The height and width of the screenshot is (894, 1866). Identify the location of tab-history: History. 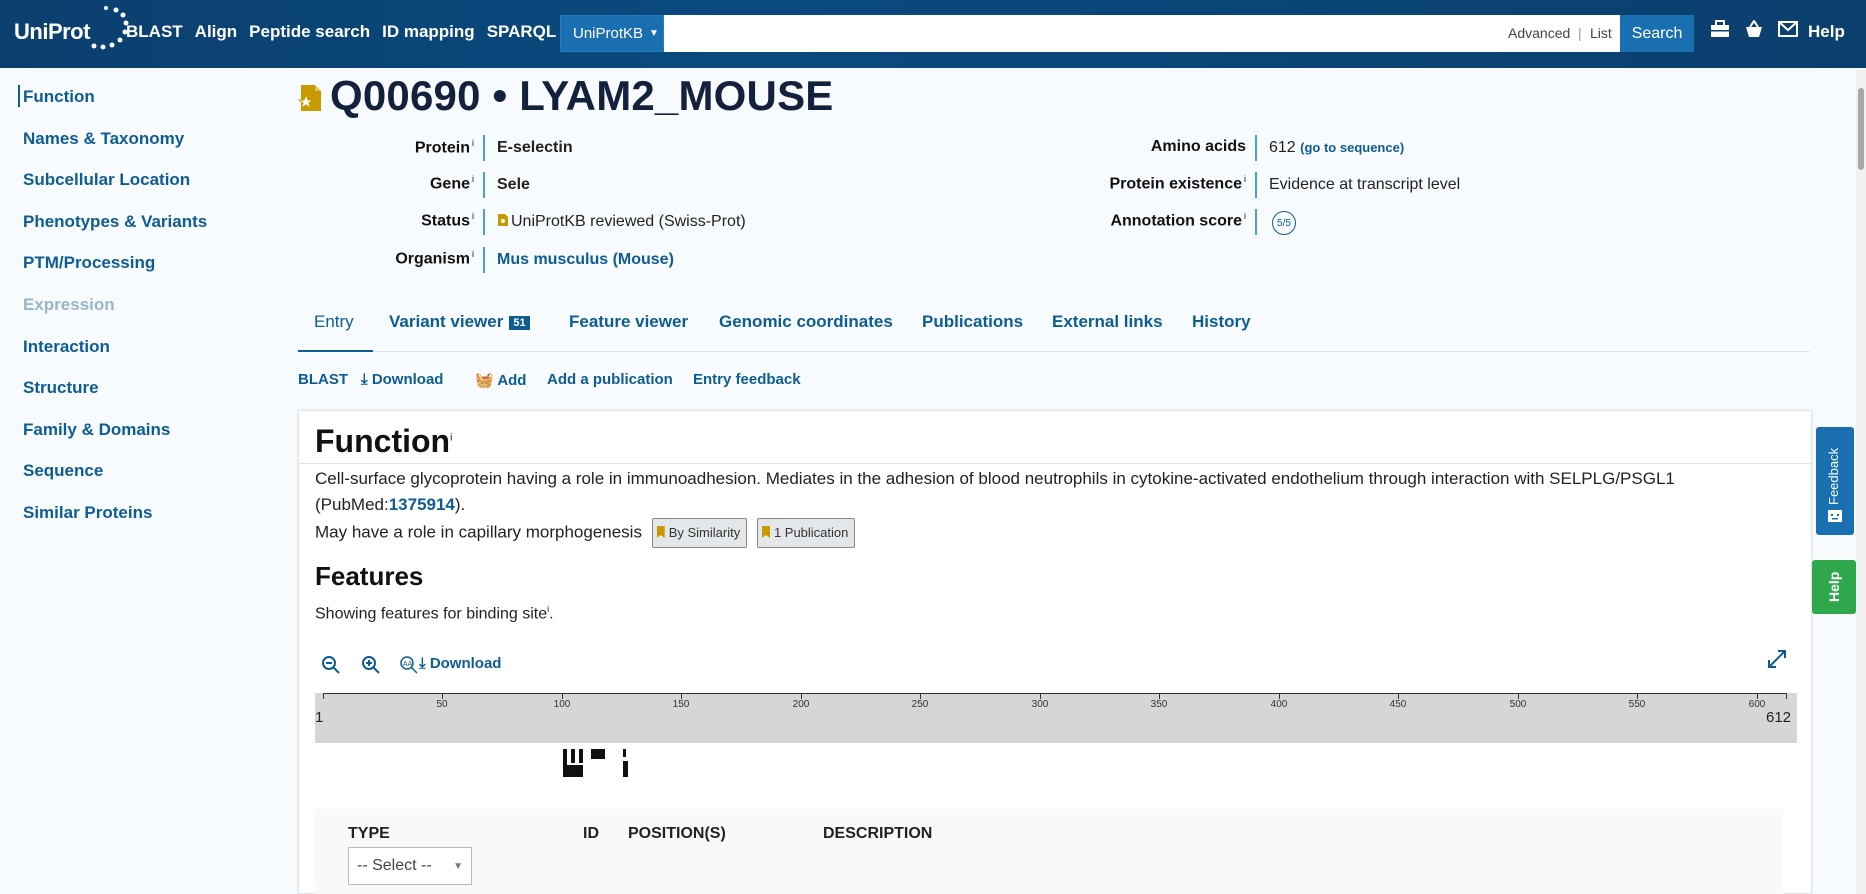
(1221, 322).